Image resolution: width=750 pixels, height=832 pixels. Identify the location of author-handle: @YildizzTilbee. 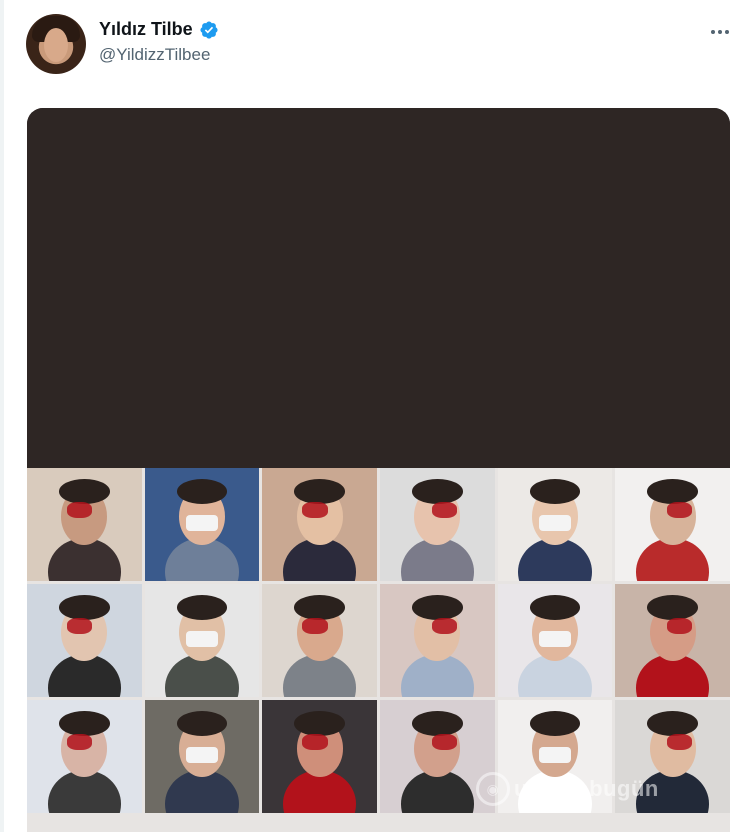
(154, 55).